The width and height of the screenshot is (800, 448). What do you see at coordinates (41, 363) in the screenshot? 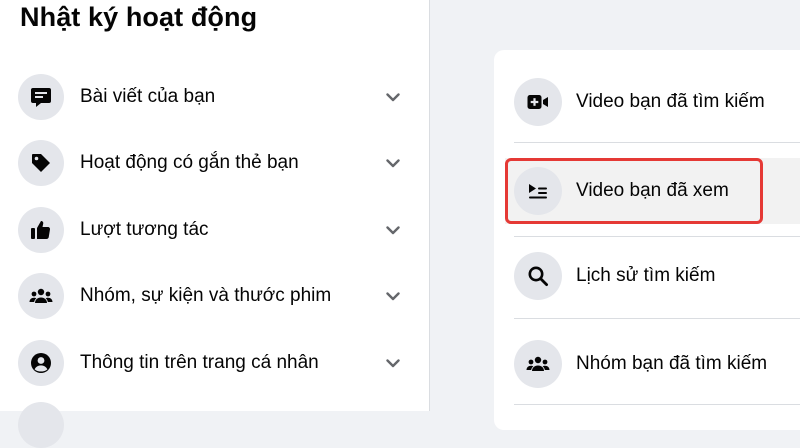
I see `profile-icon` at bounding box center [41, 363].